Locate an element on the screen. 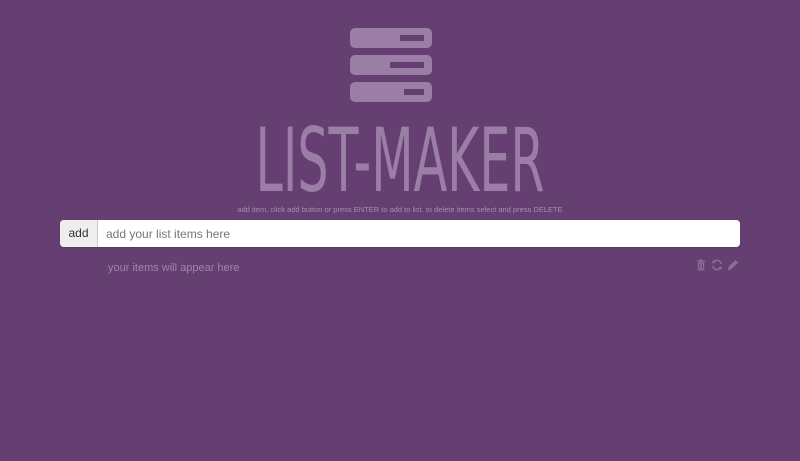 The width and height of the screenshot is (800, 461). add-button: add is located at coordinates (79, 233).